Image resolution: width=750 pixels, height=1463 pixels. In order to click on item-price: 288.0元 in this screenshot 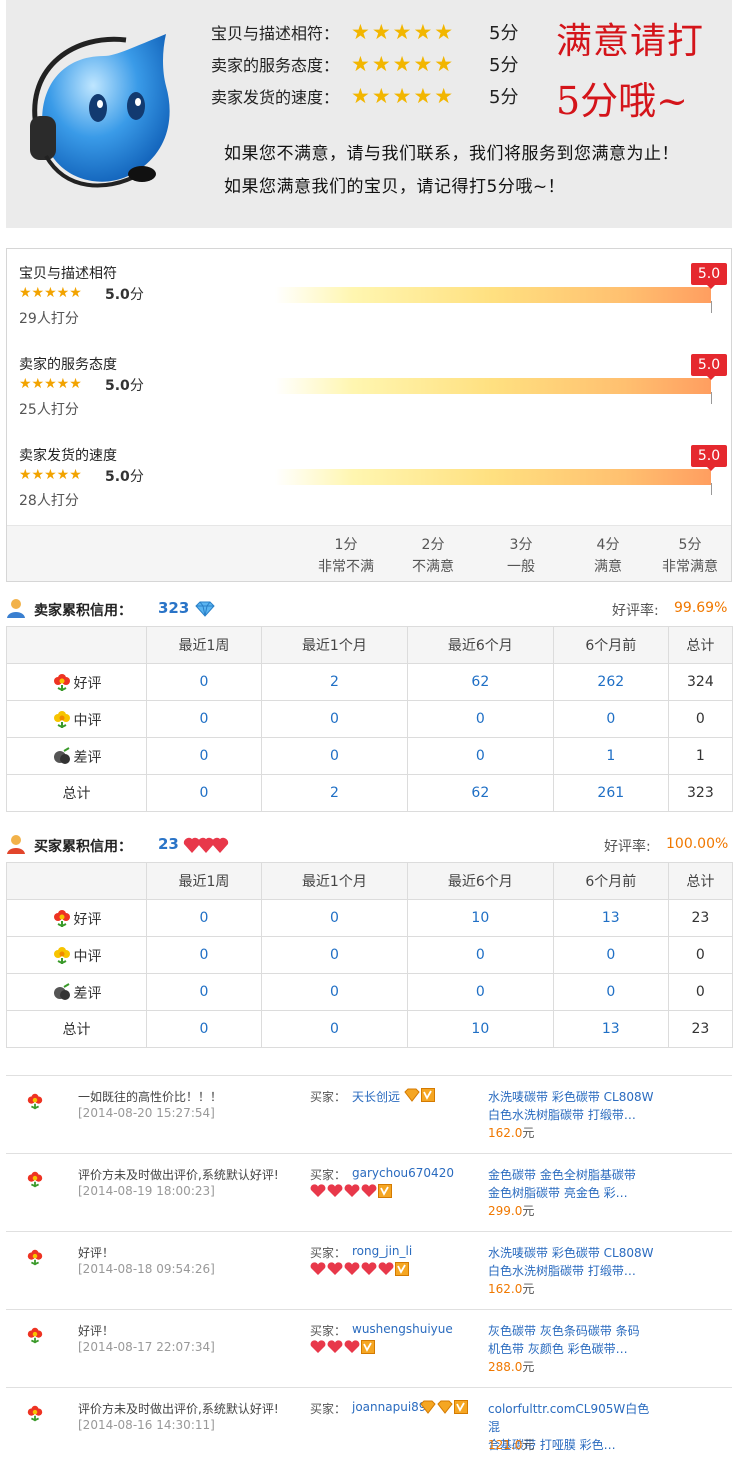, I will do `click(511, 1367)`.